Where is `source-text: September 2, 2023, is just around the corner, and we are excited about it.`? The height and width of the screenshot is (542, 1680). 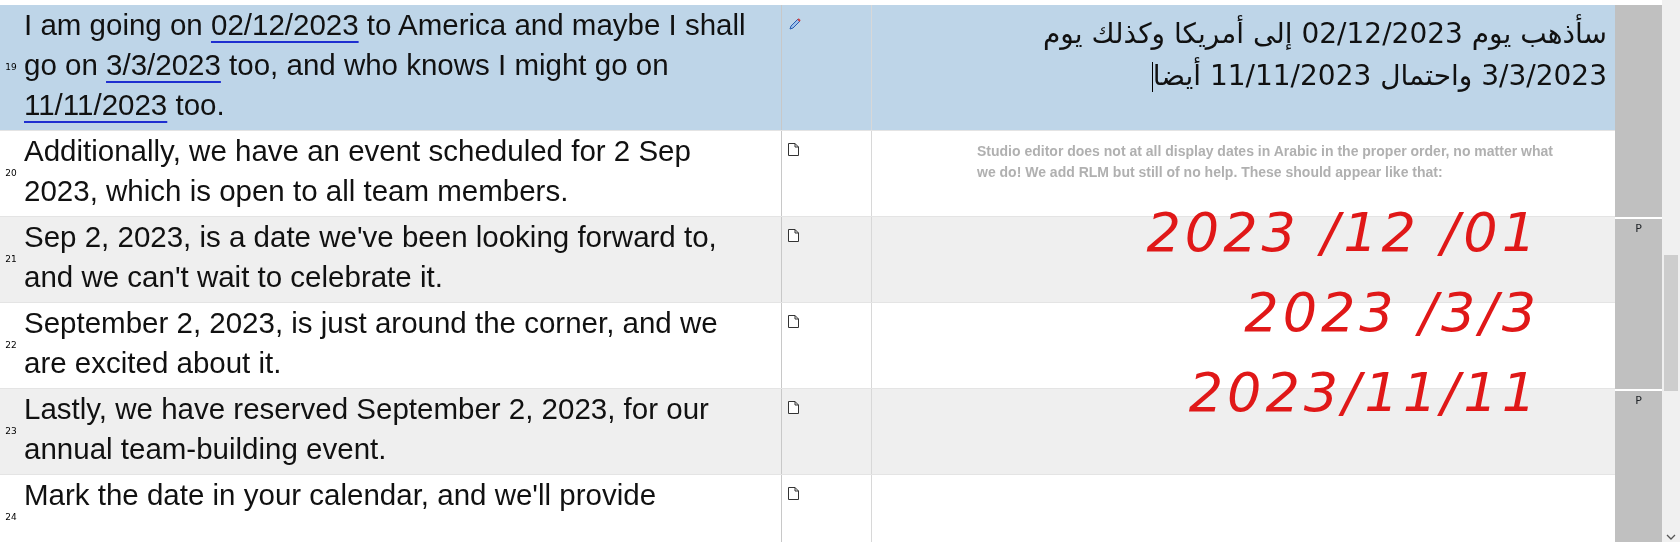 source-text: September 2, 2023, is just around the corner, and we are excited about it. is located at coordinates (371, 343).